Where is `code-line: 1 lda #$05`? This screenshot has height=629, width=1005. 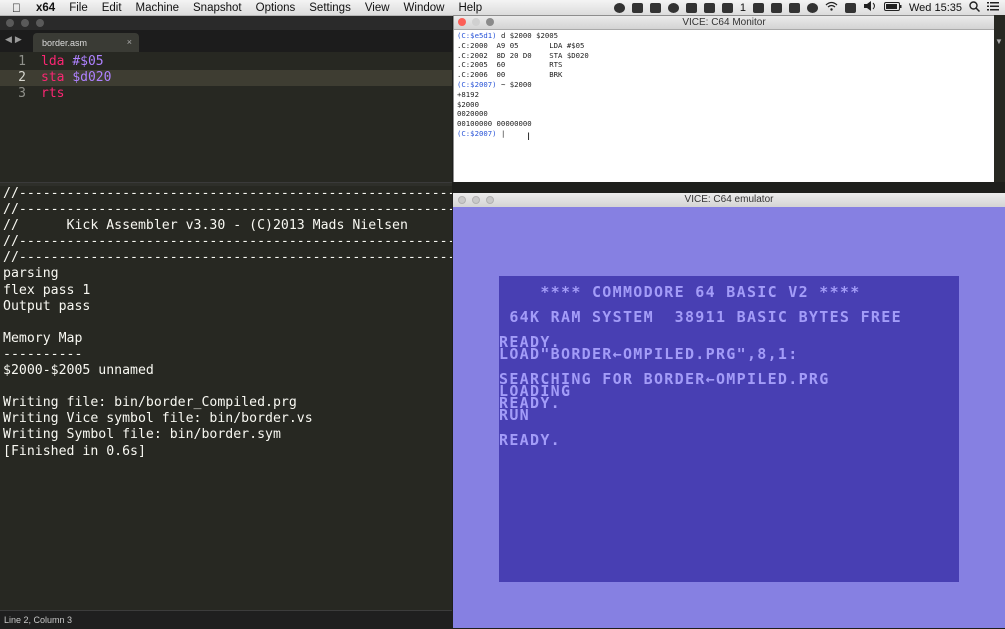 code-line: 1 lda #$05 is located at coordinates (226, 62).